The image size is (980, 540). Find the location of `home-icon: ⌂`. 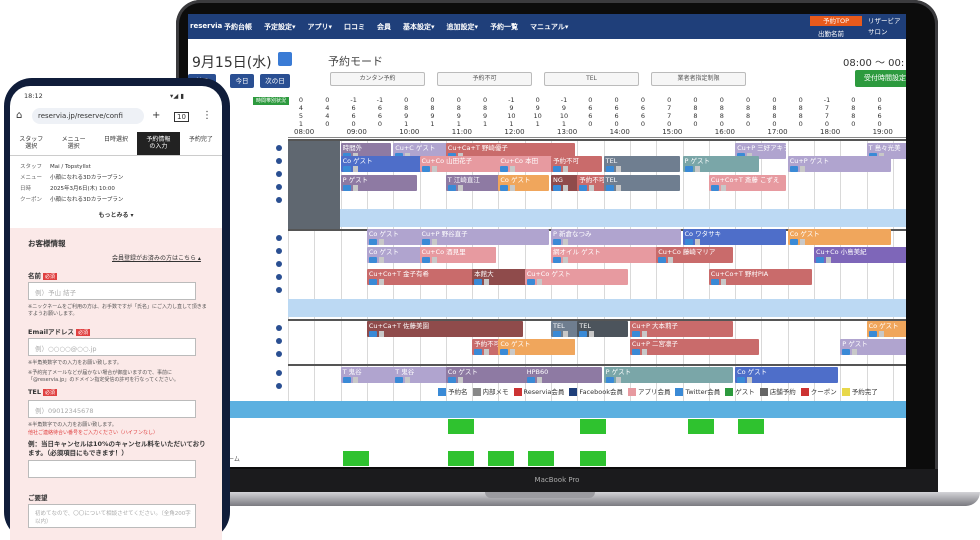

home-icon: ⌂ is located at coordinates (19, 115).